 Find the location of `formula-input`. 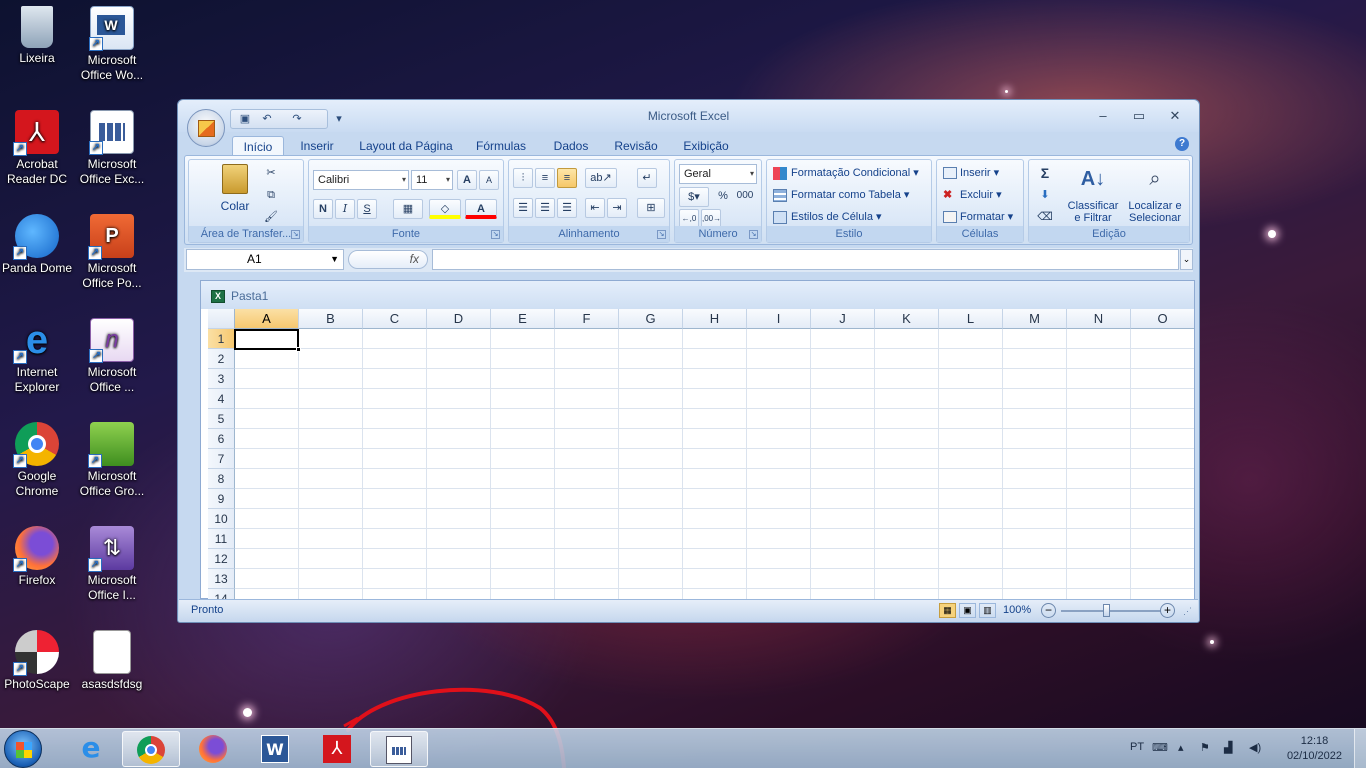

formula-input is located at coordinates (805, 259).